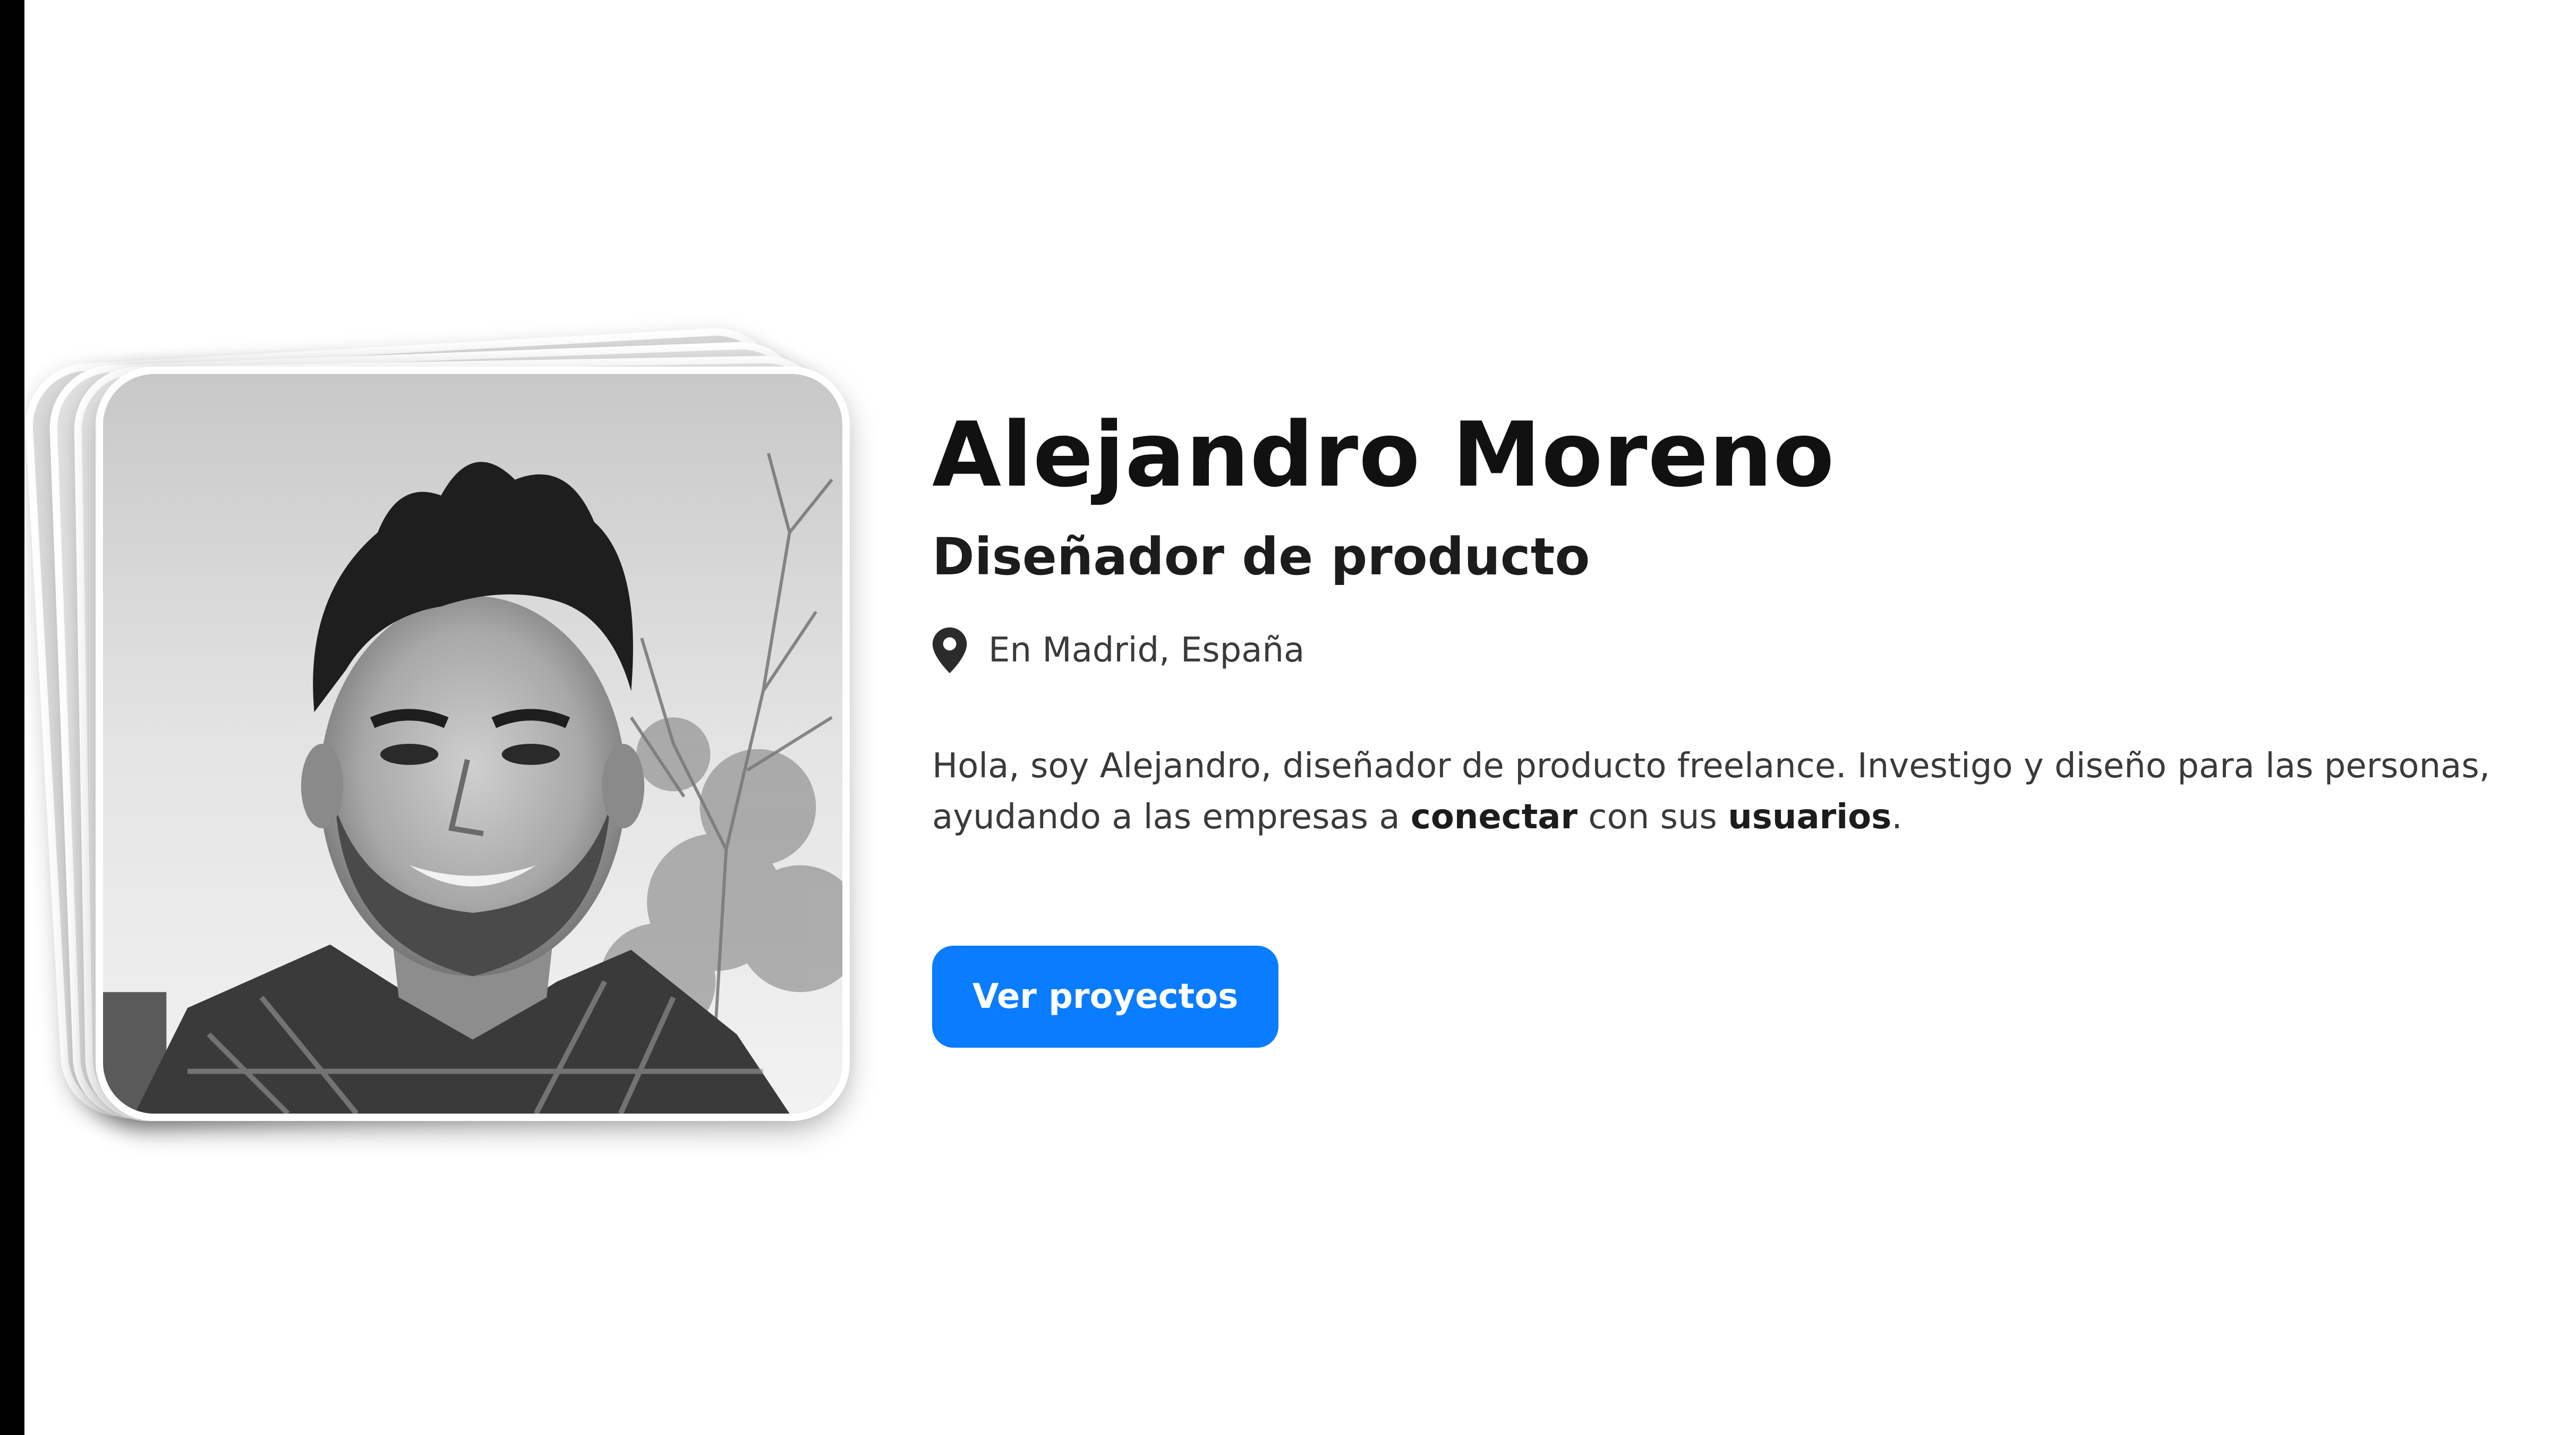 The image size is (2576, 1435). Describe the element at coordinates (1494, 817) in the screenshot. I see `bio-emphasis-conectar: conectar` at that location.